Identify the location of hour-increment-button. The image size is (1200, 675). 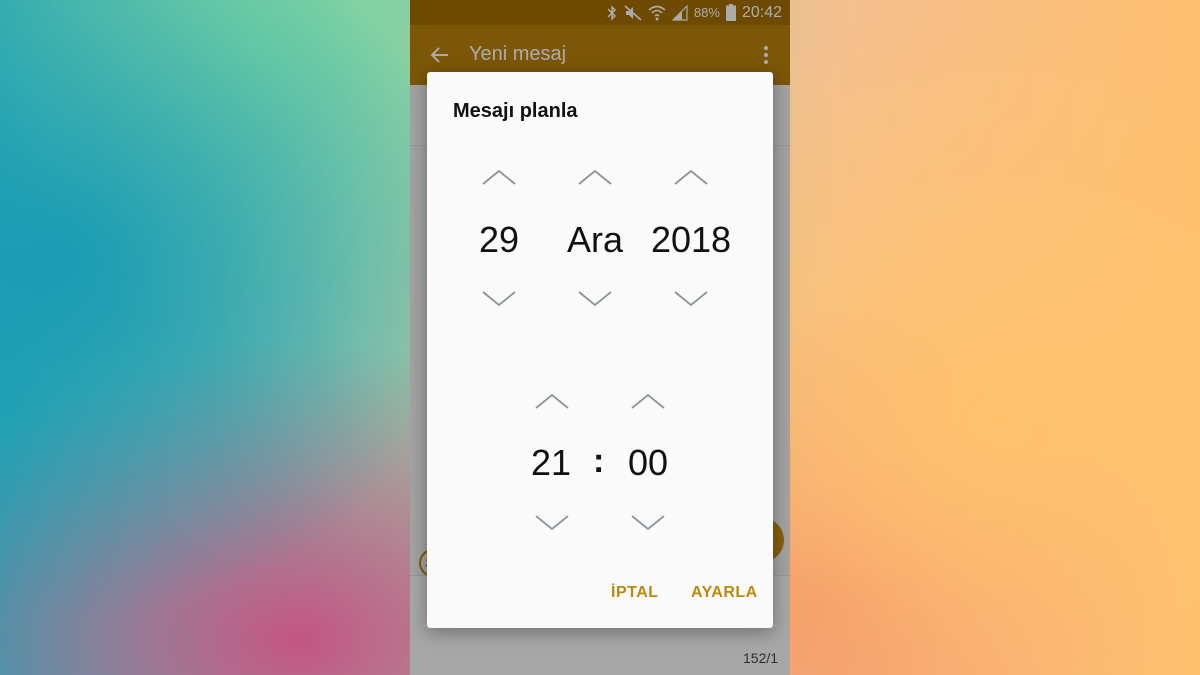
(552, 402).